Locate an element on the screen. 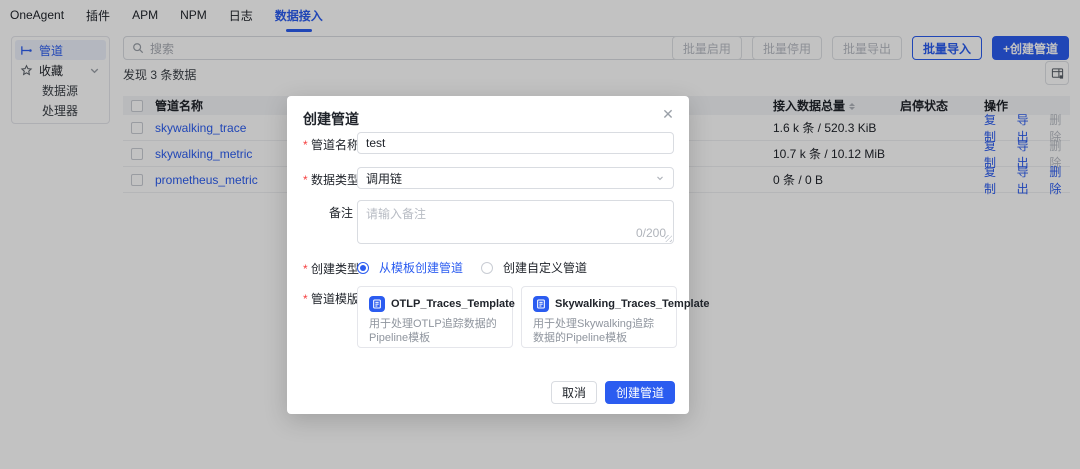 This screenshot has height=469, width=1080. resize-handle is located at coordinates (668, 238).